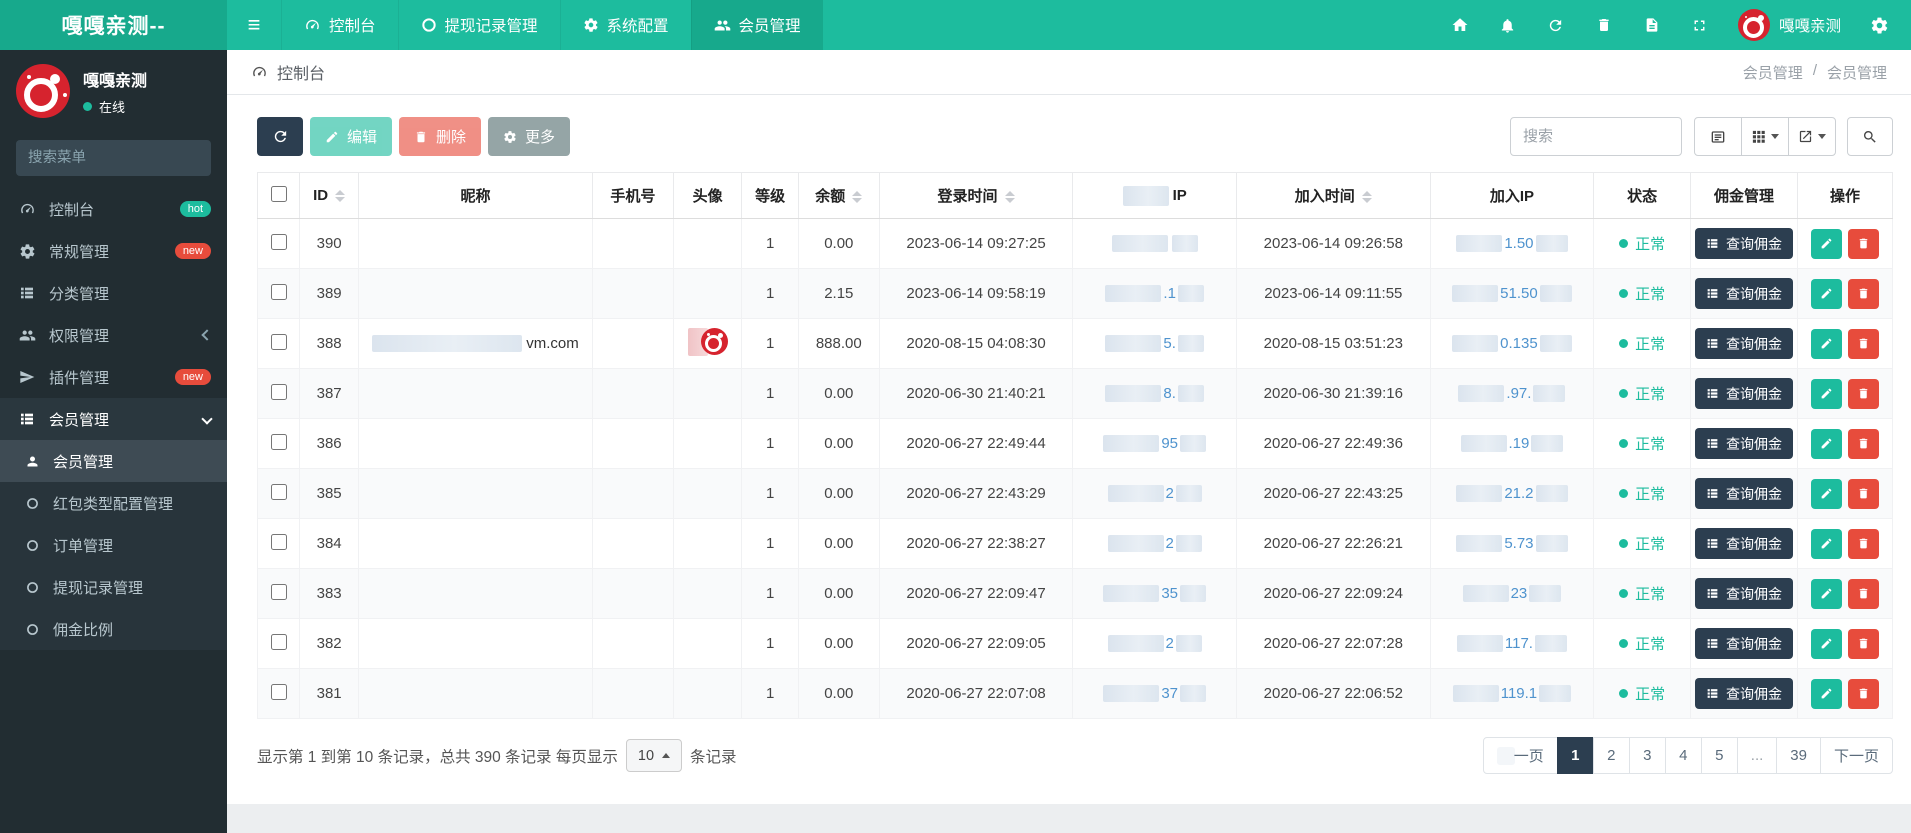 This screenshot has height=833, width=1911. I want to click on cell-avatar, so click(707, 443).